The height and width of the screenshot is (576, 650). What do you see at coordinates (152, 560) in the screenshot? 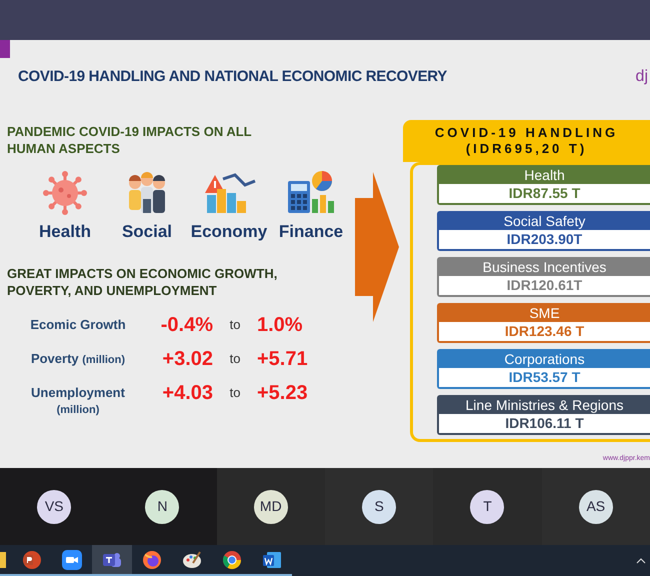
I see `fox-browser-icon` at bounding box center [152, 560].